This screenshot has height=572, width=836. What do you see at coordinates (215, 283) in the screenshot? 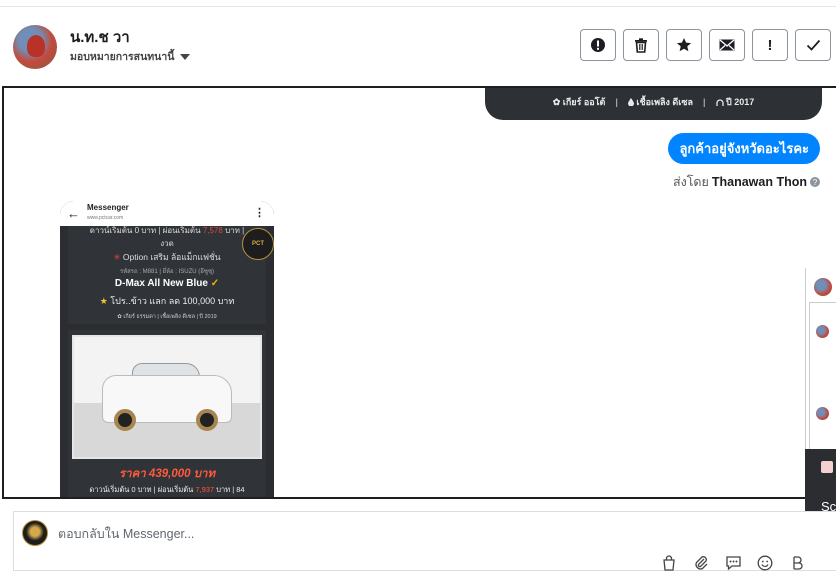
I see `check-circle-icon: ✓` at bounding box center [215, 283].